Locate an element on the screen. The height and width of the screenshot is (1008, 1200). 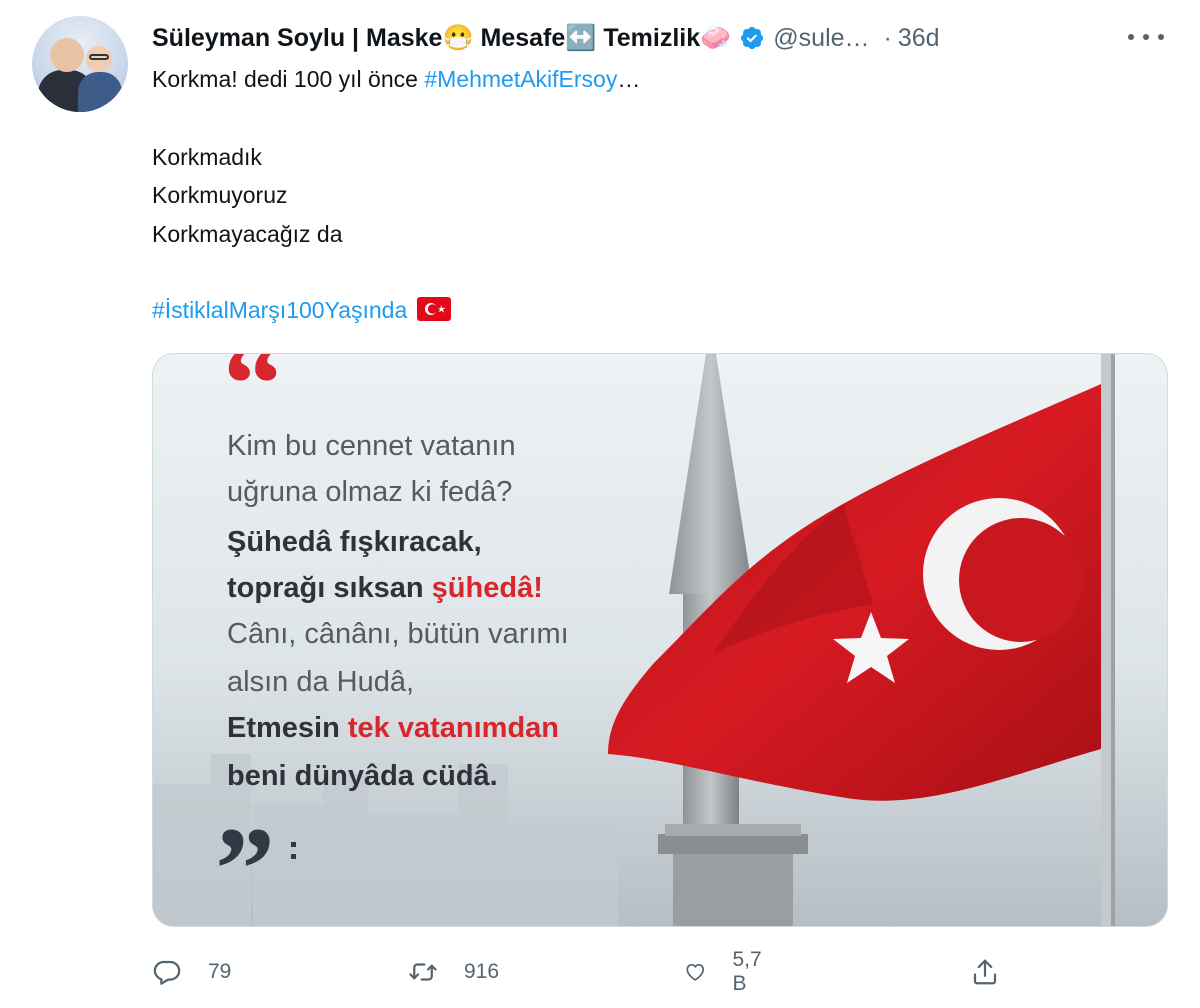
body-line: Korkmadık is located at coordinates (207, 157).